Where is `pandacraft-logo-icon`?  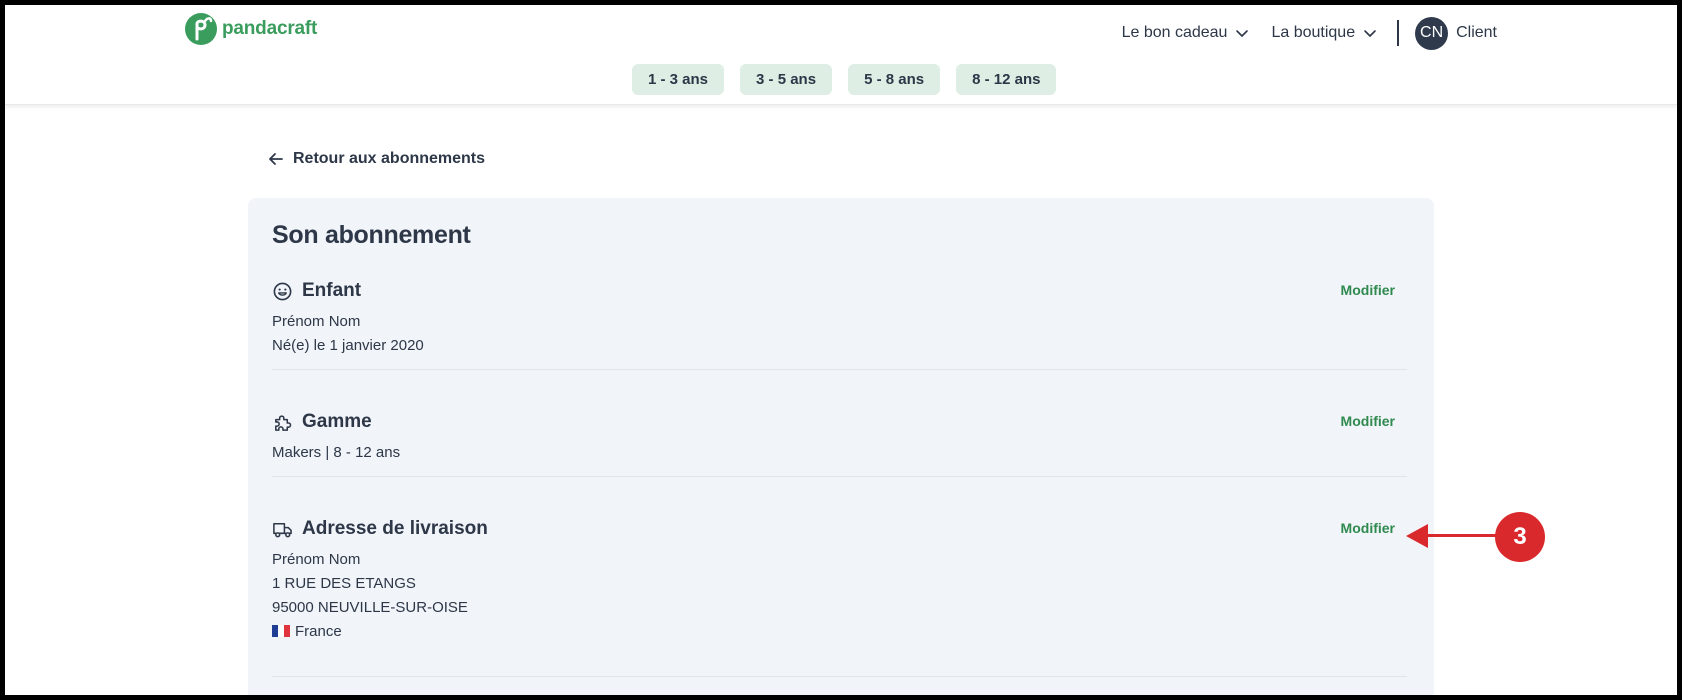
pandacraft-logo-icon is located at coordinates (201, 29).